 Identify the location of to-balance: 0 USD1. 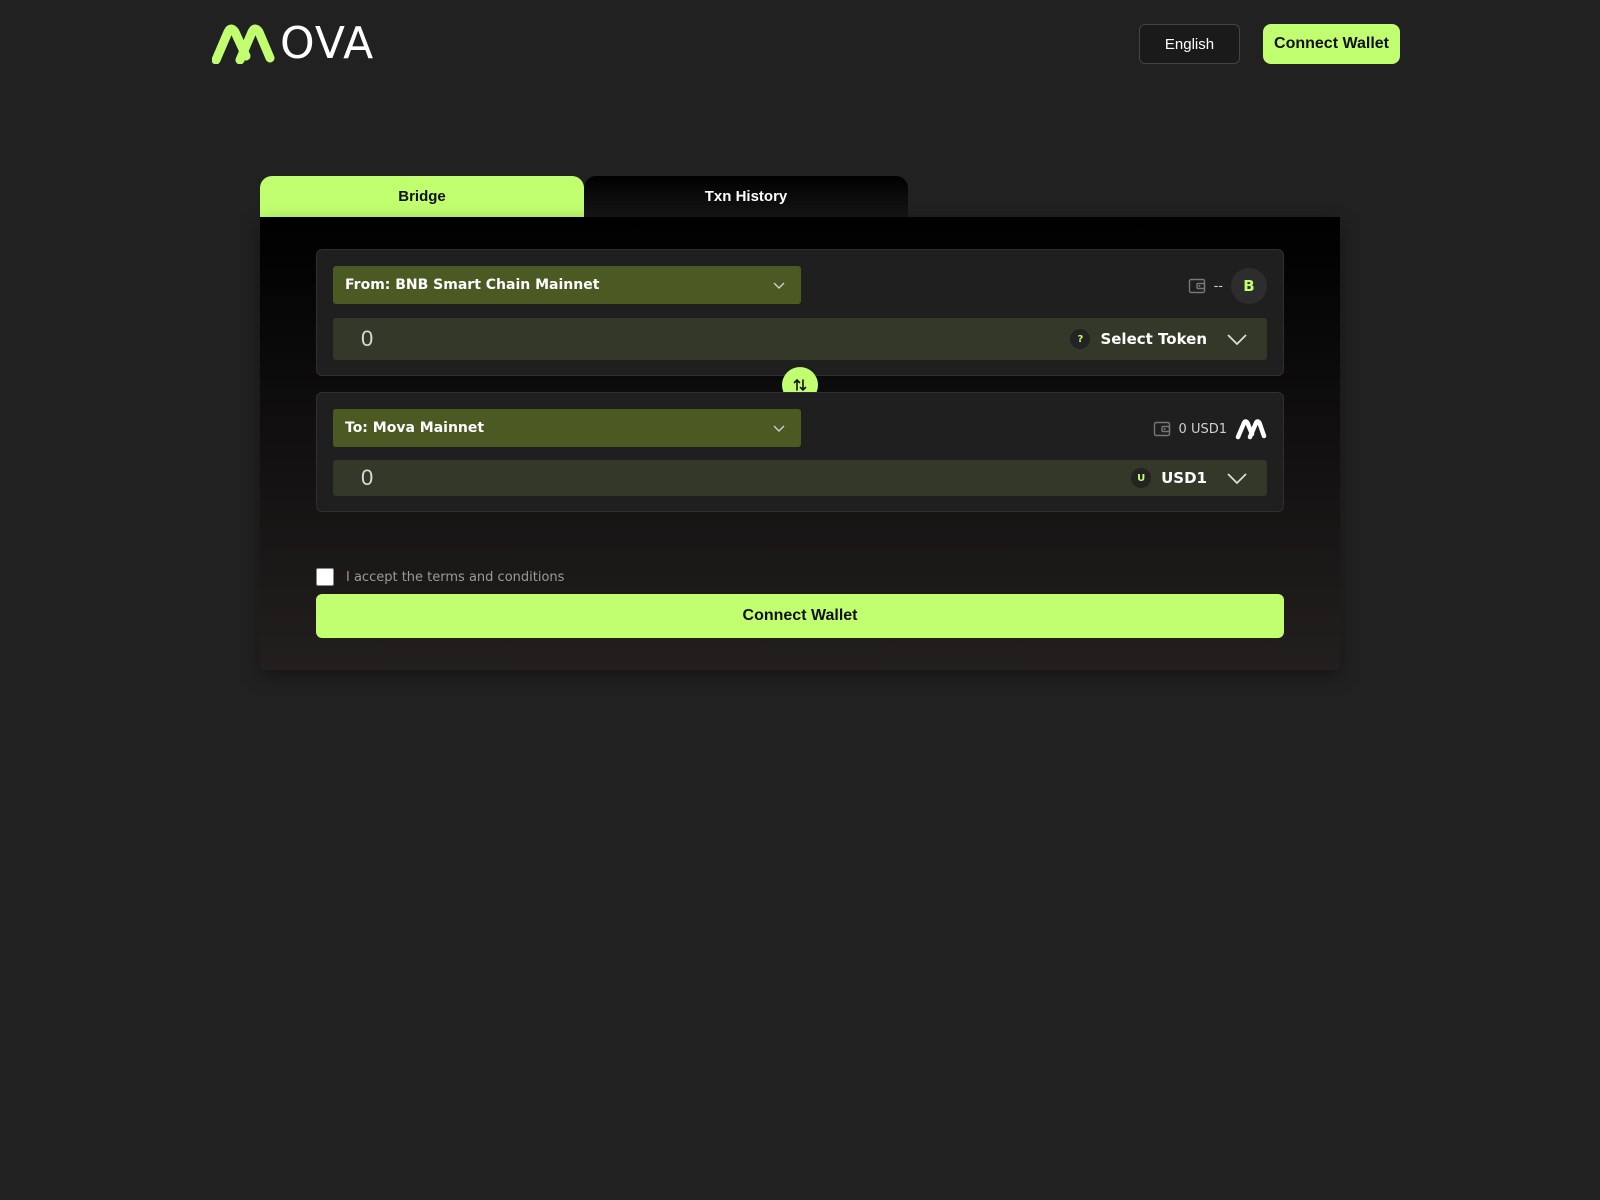
(1210, 429).